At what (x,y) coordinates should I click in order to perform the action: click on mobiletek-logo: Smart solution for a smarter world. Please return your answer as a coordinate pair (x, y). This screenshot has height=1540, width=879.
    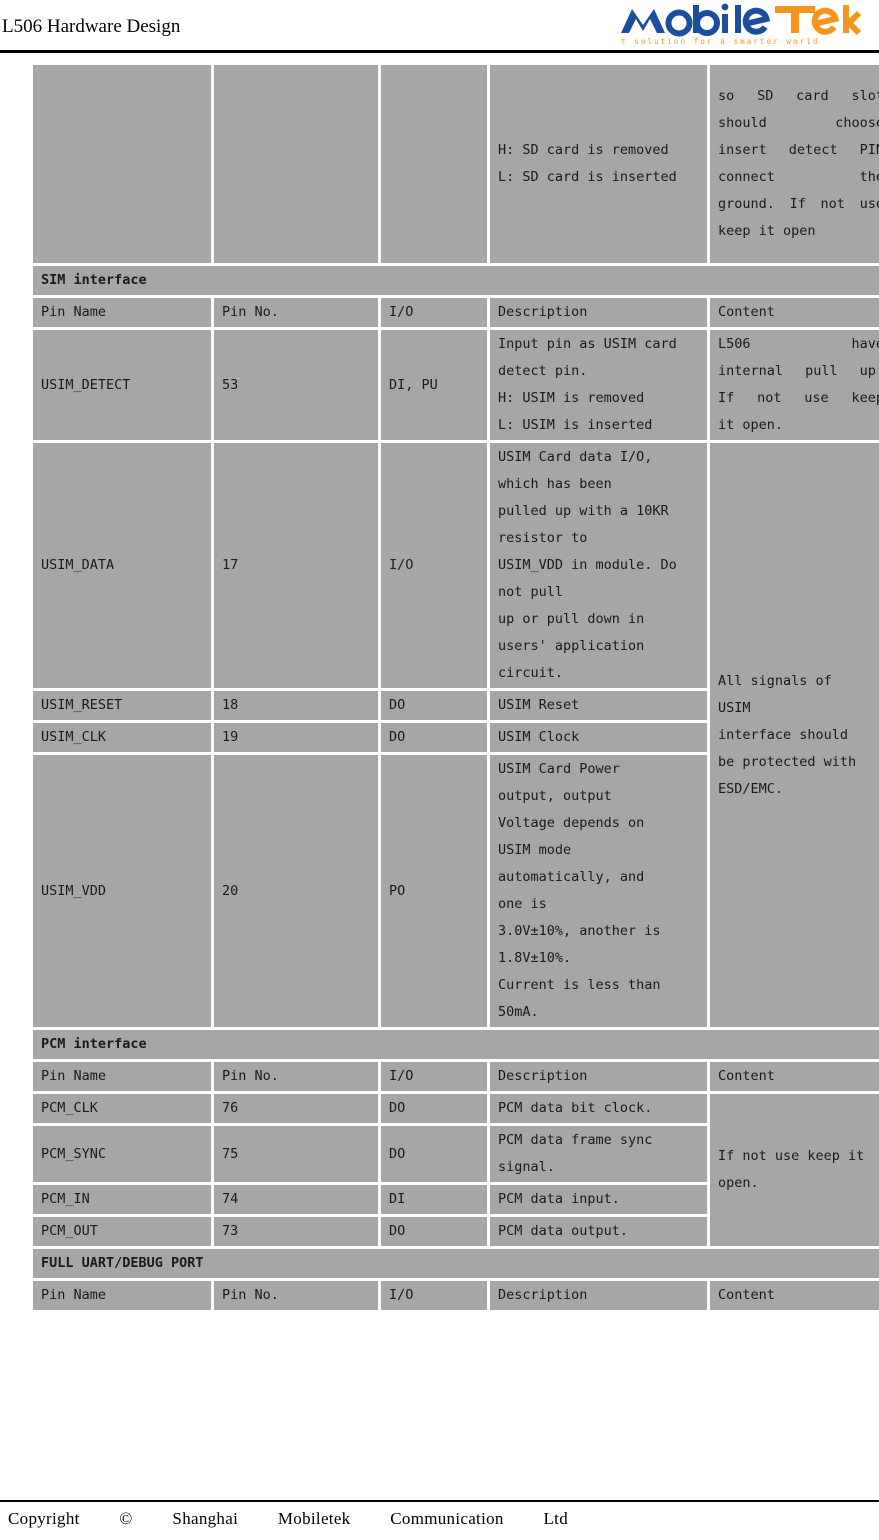
    Looking at the image, I should click on (740, 25).